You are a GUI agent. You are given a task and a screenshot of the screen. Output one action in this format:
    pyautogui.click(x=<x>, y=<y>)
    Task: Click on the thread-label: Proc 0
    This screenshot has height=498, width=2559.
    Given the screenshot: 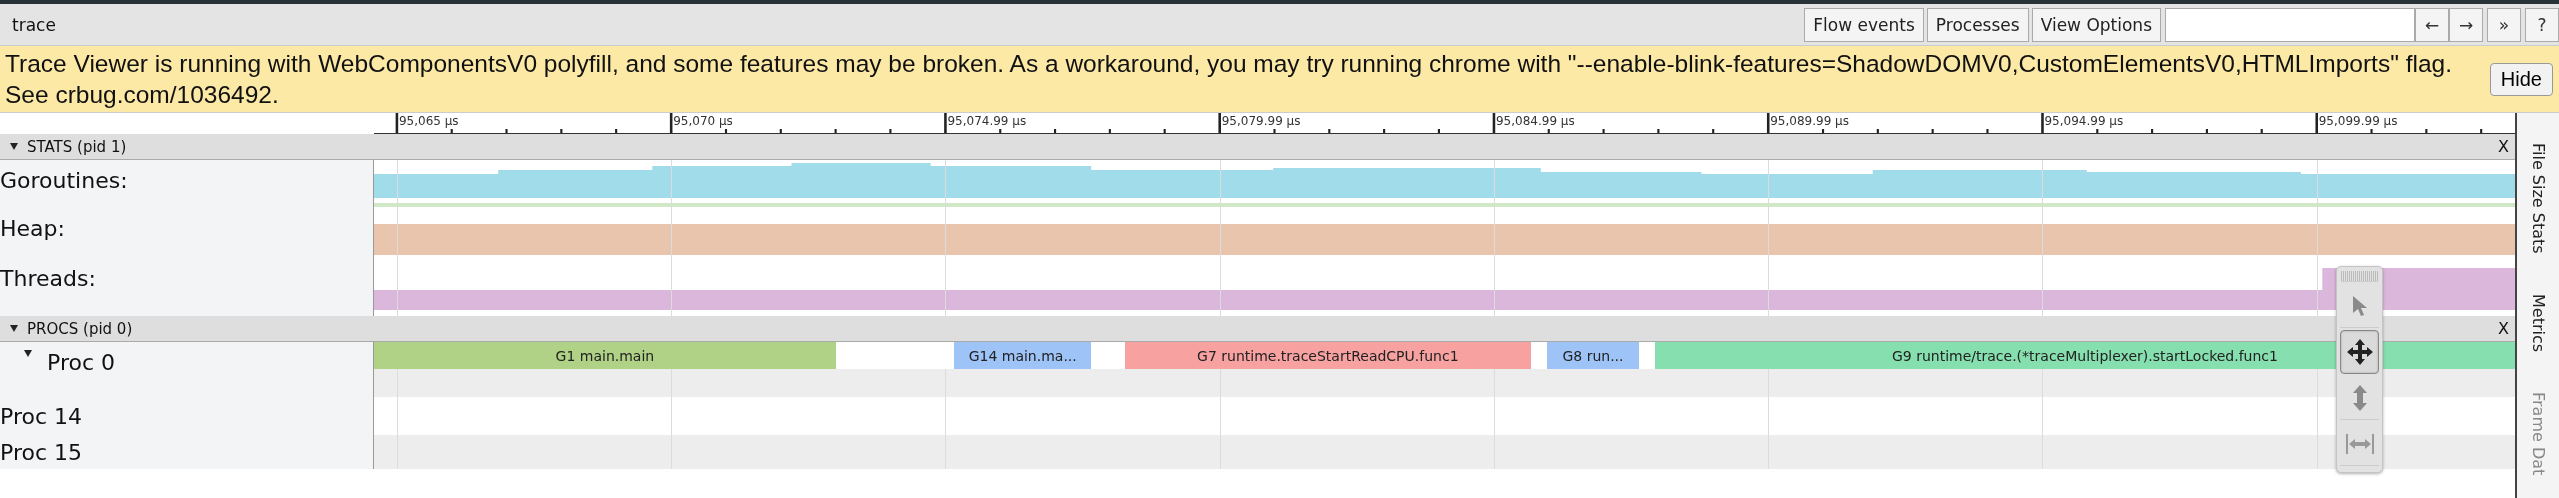 What is the action you would take?
    pyautogui.click(x=81, y=362)
    